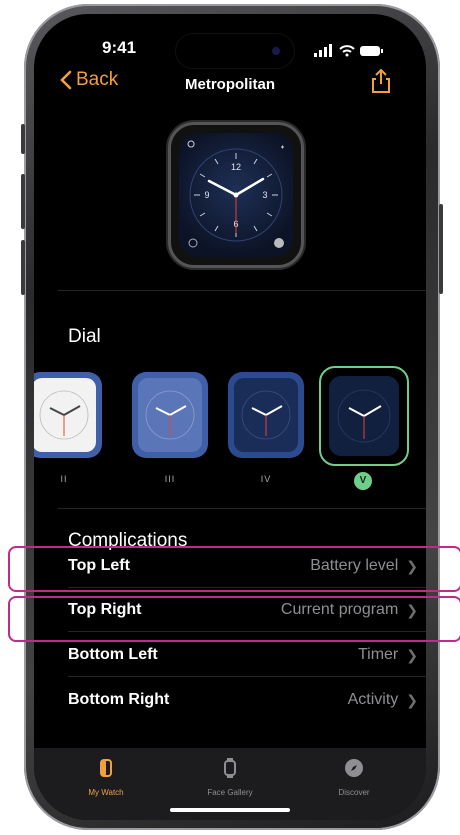 This screenshot has height=835, width=460. What do you see at coordinates (23, 267) in the screenshot?
I see `volume-down-button` at bounding box center [23, 267].